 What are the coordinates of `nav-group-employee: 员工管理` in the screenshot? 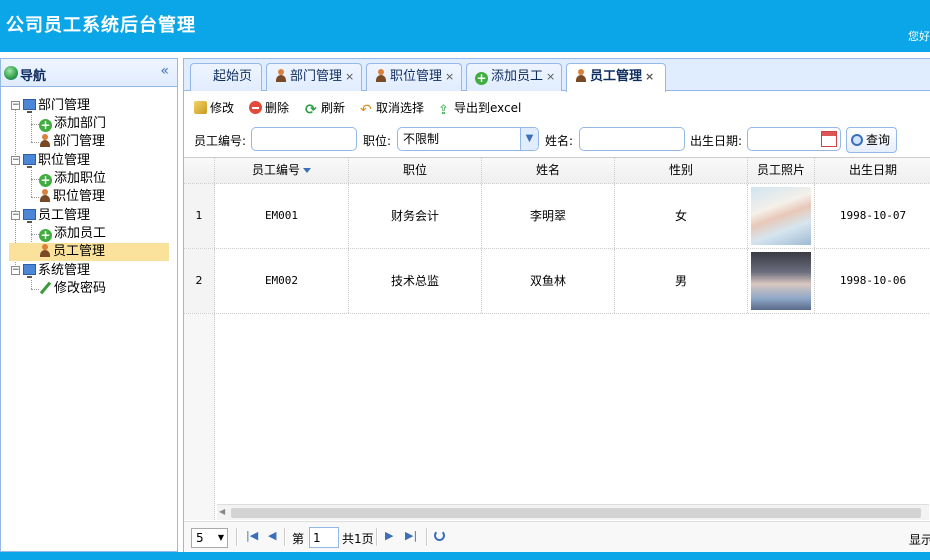 It's located at (56, 216).